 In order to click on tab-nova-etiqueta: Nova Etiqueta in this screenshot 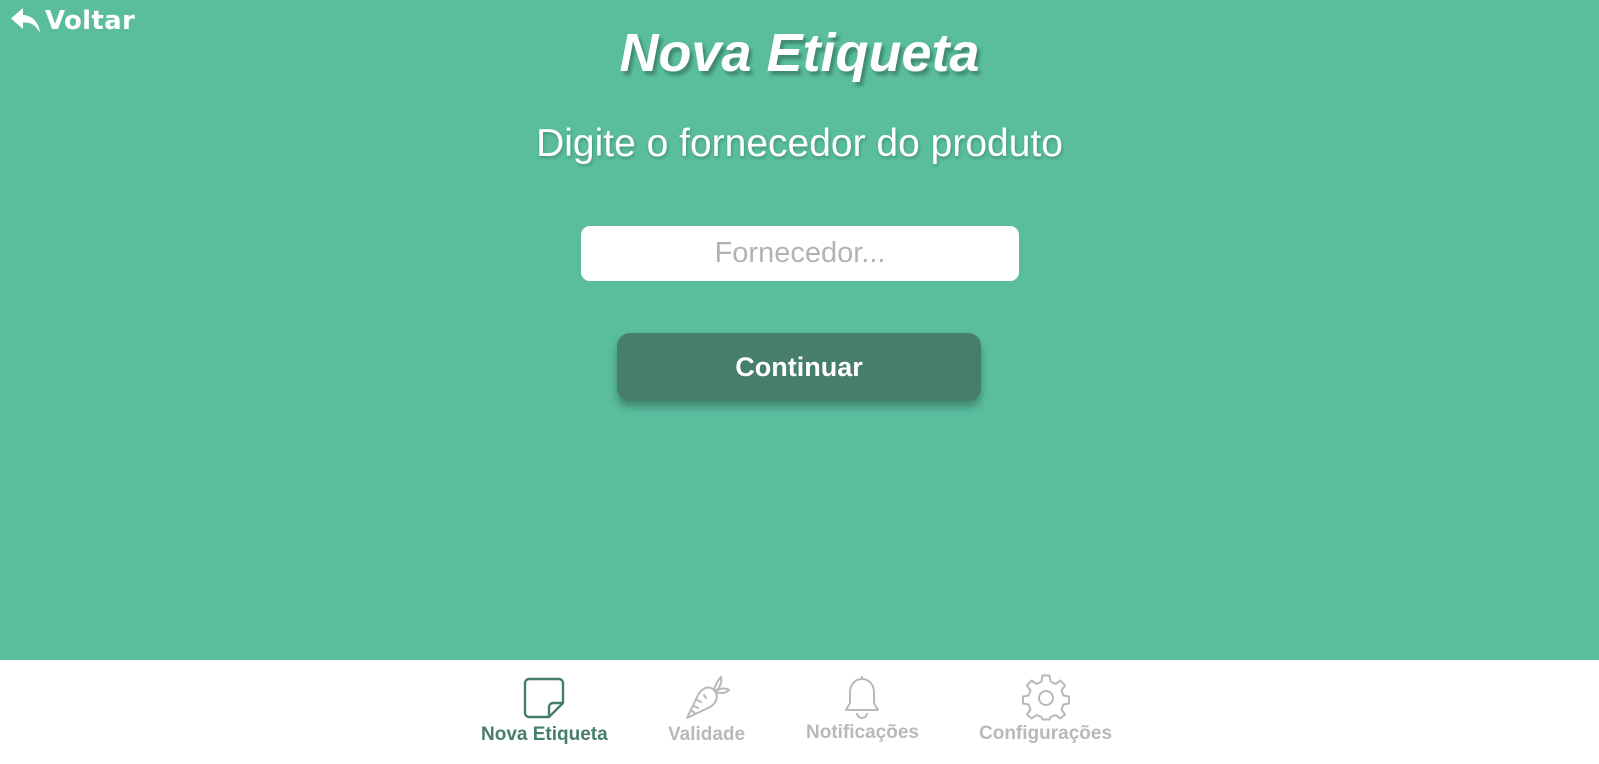, I will do `click(544, 703)`.